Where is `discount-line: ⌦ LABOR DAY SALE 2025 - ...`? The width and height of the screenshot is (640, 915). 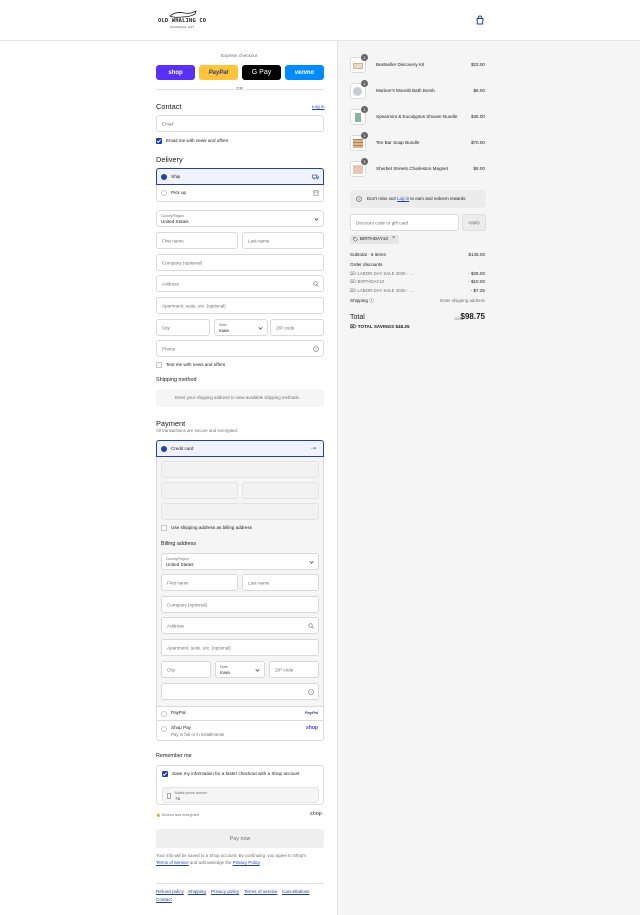
discount-line: ⌦ LABOR DAY SALE 2025 - ... is located at coordinates (382, 273).